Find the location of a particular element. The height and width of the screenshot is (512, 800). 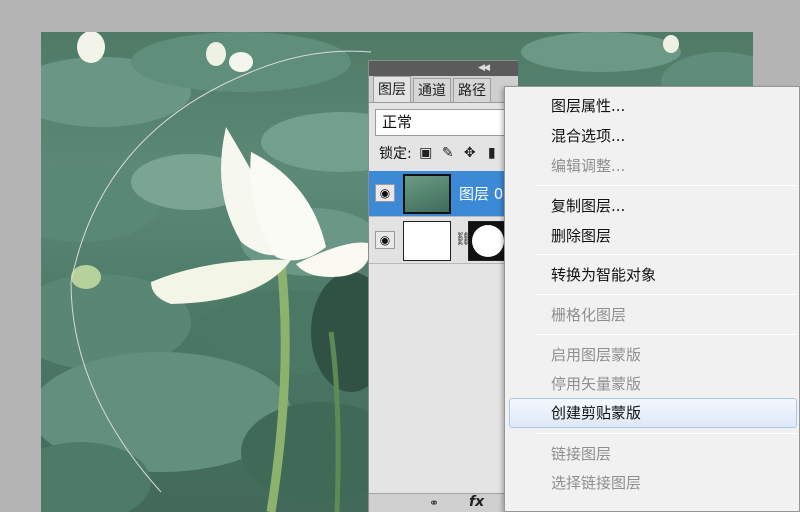

fx-icon: fx is located at coordinates (476, 502).